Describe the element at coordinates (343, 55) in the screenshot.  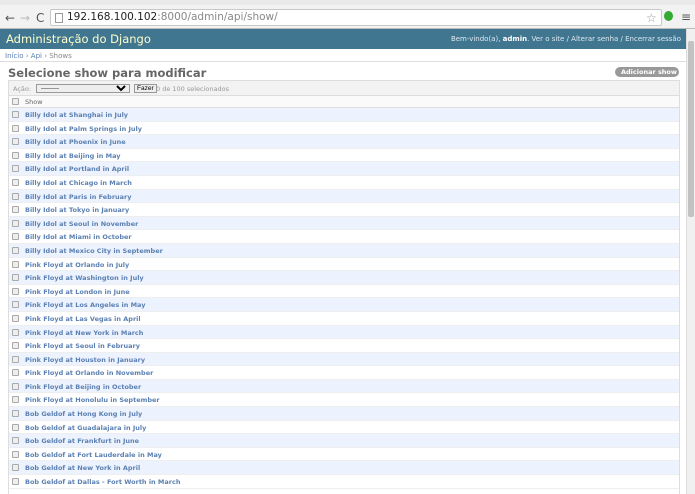
I see `breadcrumb: Início › Api › Shows` at that location.